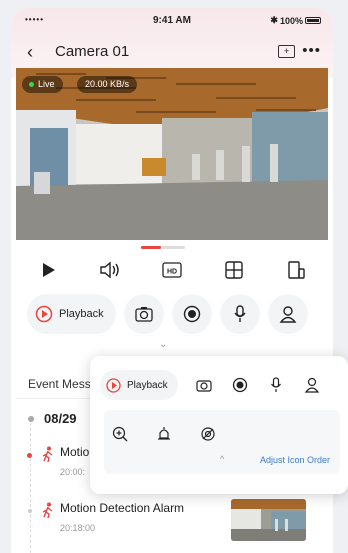 This screenshot has height=553, width=348. Describe the element at coordinates (286, 51) in the screenshot. I see `add-screen-icon: +` at that location.